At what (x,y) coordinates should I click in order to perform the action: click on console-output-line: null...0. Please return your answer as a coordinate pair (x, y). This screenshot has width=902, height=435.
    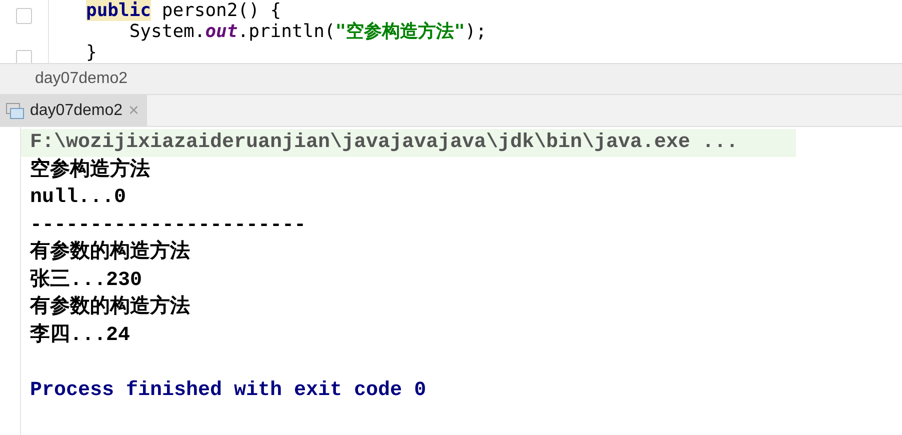
    Looking at the image, I should click on (78, 198).